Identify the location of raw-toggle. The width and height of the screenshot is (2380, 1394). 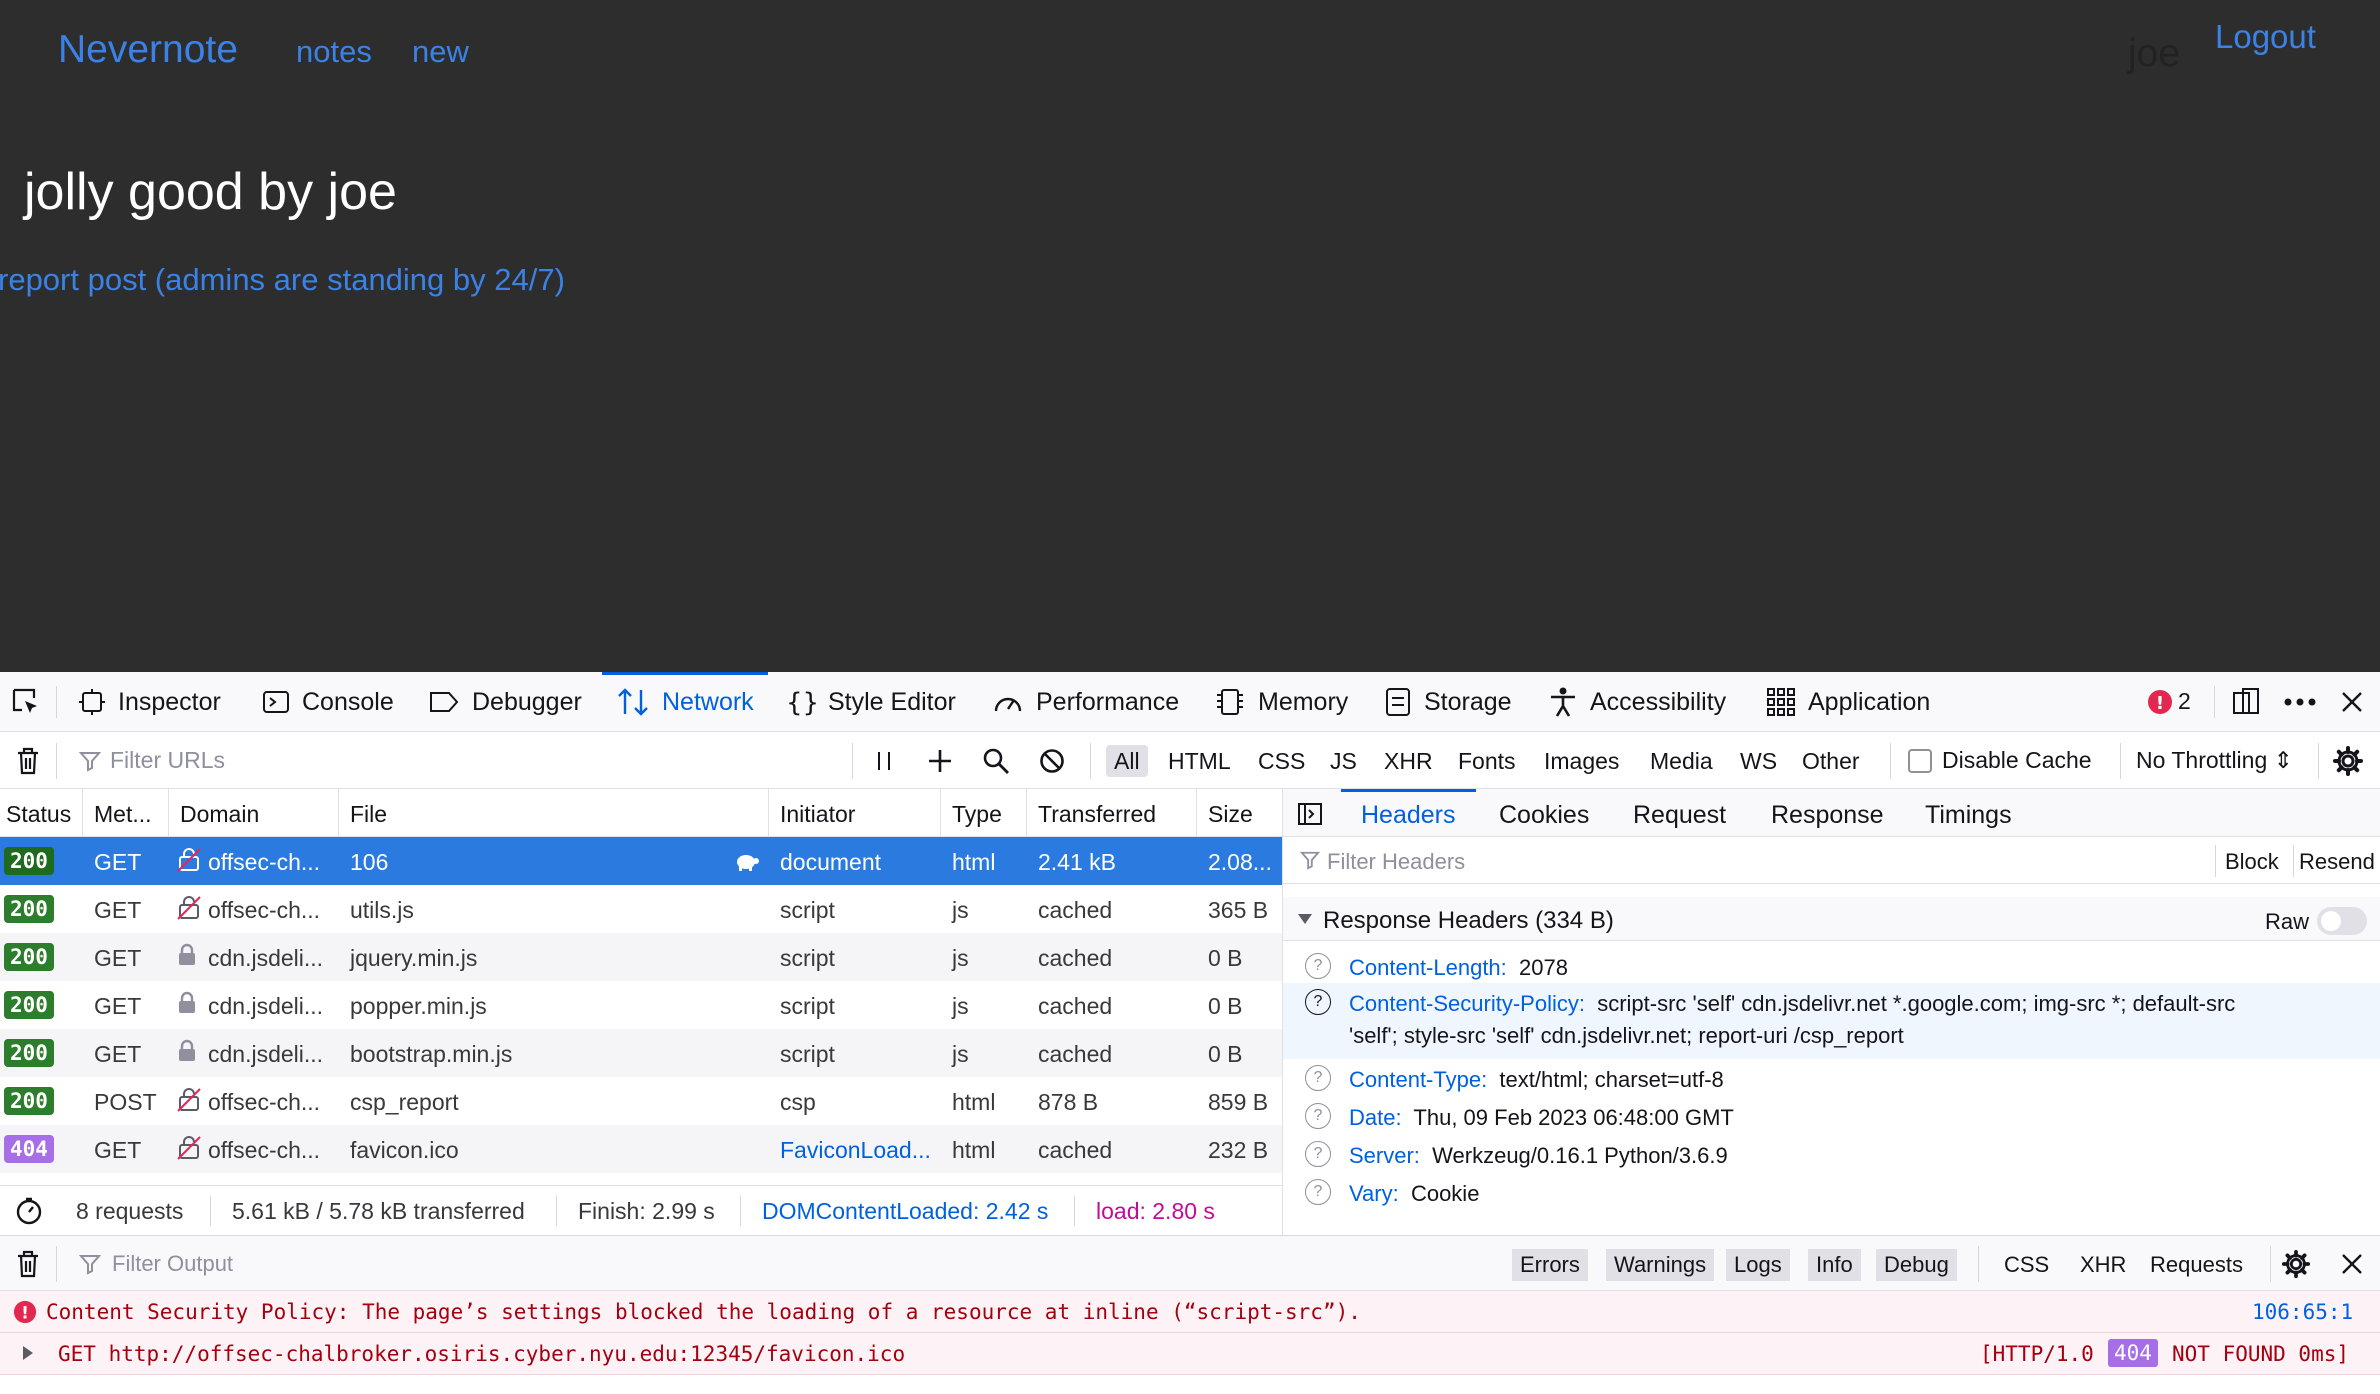
(2342, 921).